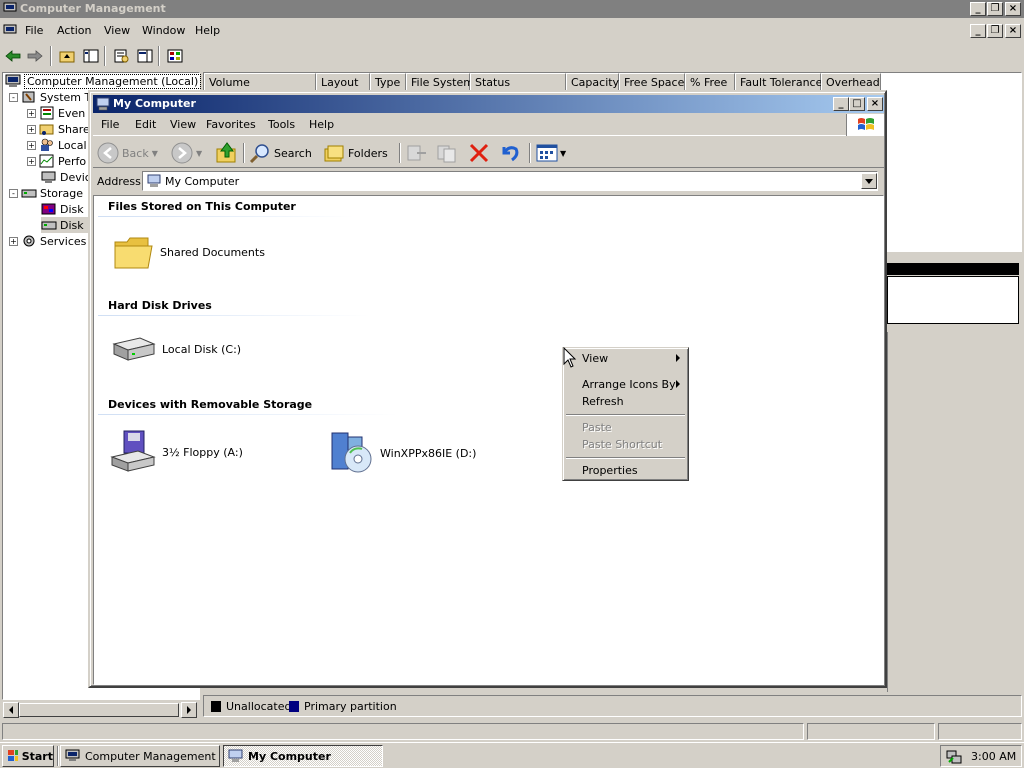 The image size is (1024, 768). What do you see at coordinates (875, 104) in the screenshot?
I see `explorer-close-button: ×` at bounding box center [875, 104].